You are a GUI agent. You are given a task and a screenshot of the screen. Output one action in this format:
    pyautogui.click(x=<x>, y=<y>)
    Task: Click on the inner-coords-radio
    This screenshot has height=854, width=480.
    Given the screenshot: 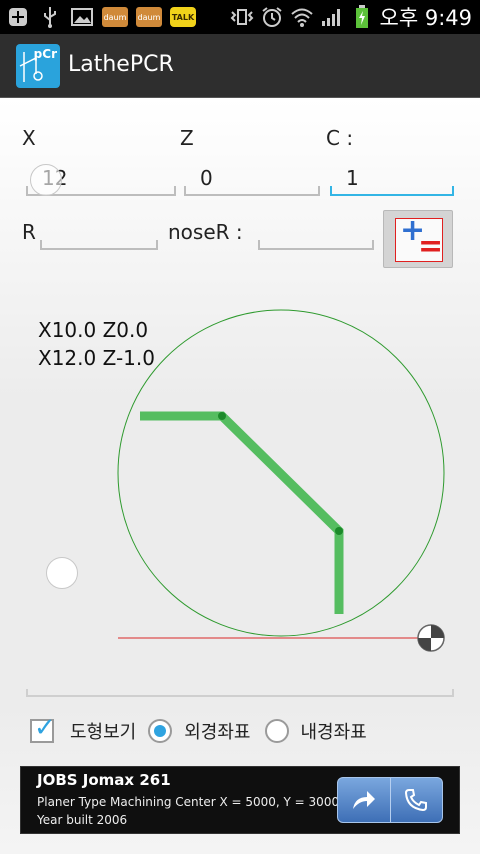 What is the action you would take?
    pyautogui.click(x=276, y=731)
    